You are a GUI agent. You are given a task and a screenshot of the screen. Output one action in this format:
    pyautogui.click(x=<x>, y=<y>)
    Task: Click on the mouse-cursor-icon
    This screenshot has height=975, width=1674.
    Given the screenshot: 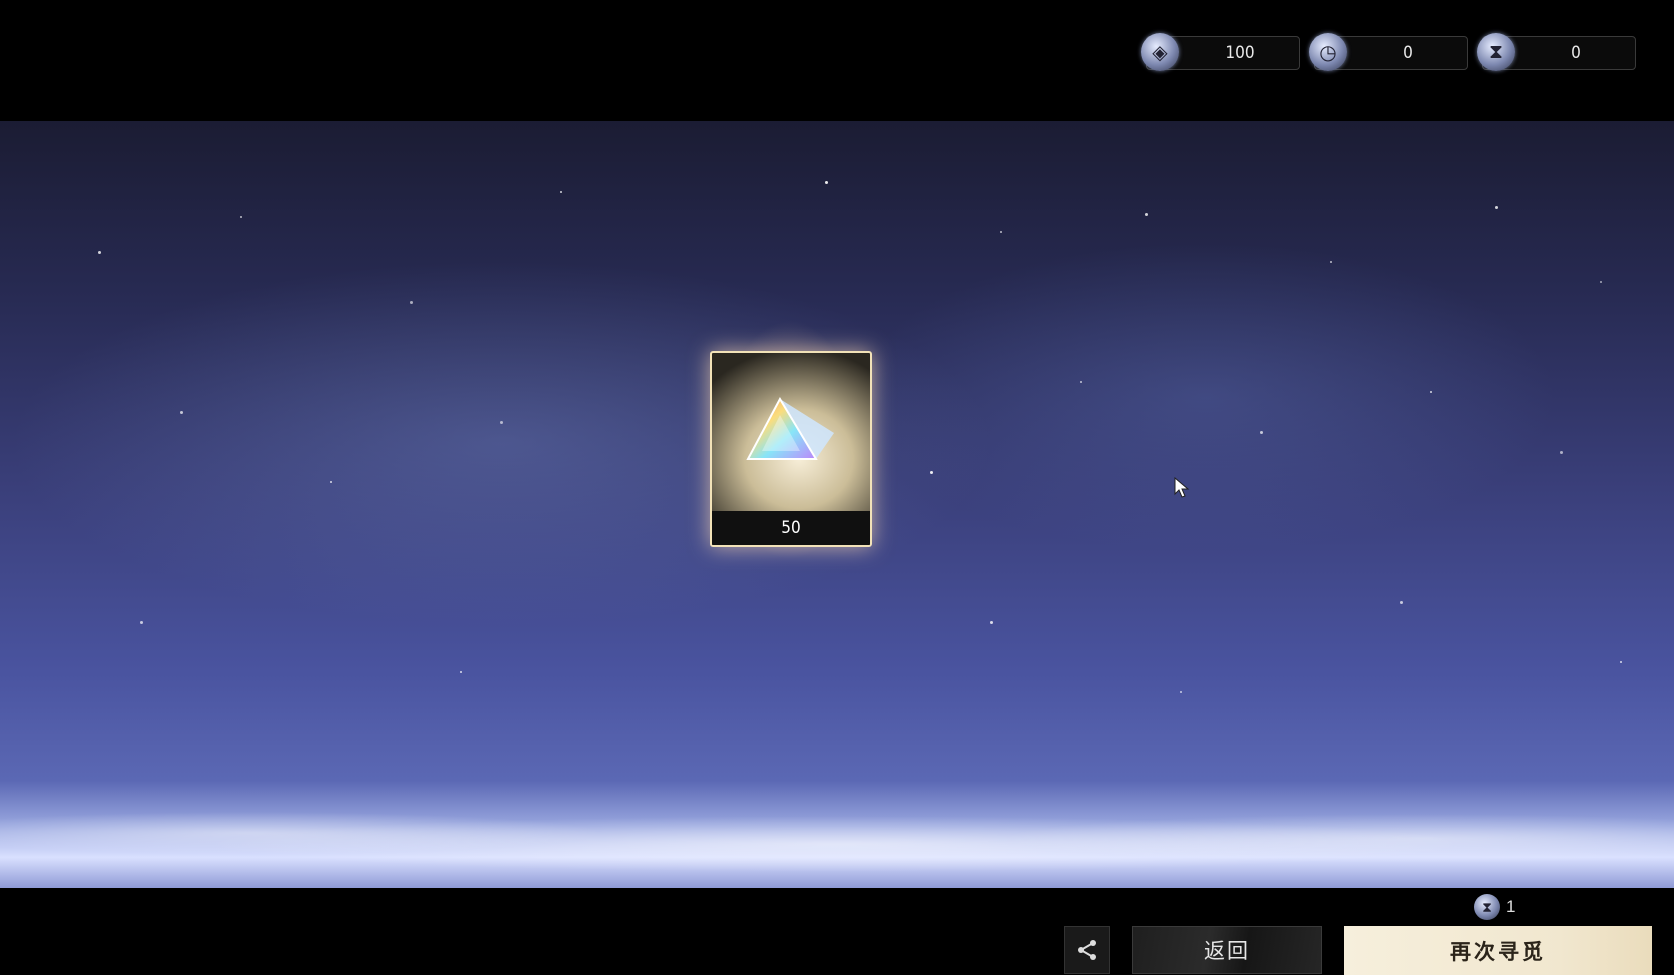 What is the action you would take?
    pyautogui.click(x=1182, y=487)
    